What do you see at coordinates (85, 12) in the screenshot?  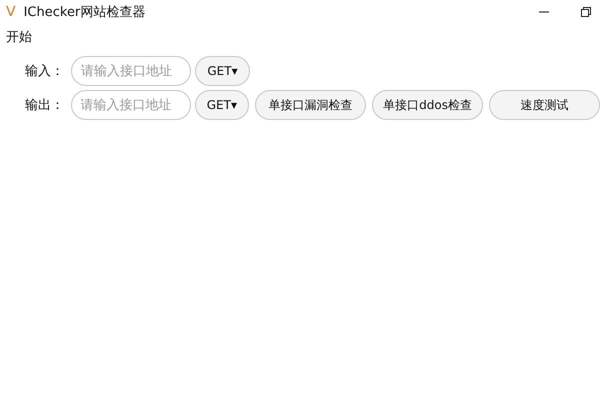 I see `window-title: IChecker网站检查器` at bounding box center [85, 12].